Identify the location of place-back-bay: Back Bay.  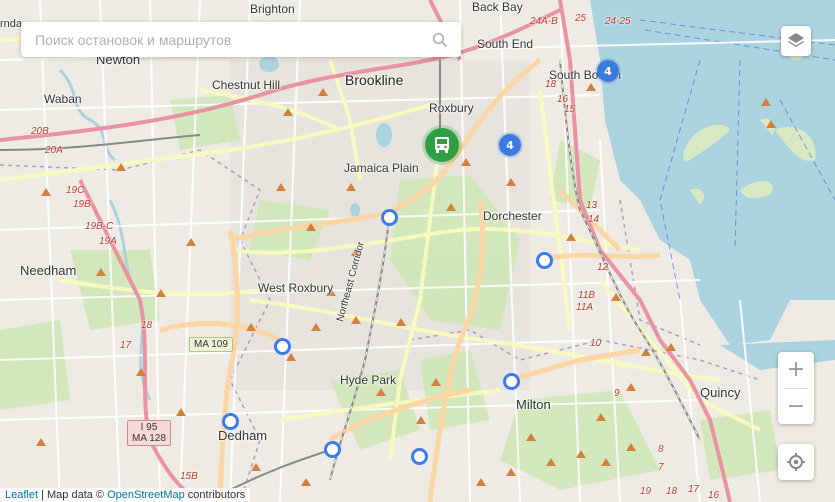
(497, 7).